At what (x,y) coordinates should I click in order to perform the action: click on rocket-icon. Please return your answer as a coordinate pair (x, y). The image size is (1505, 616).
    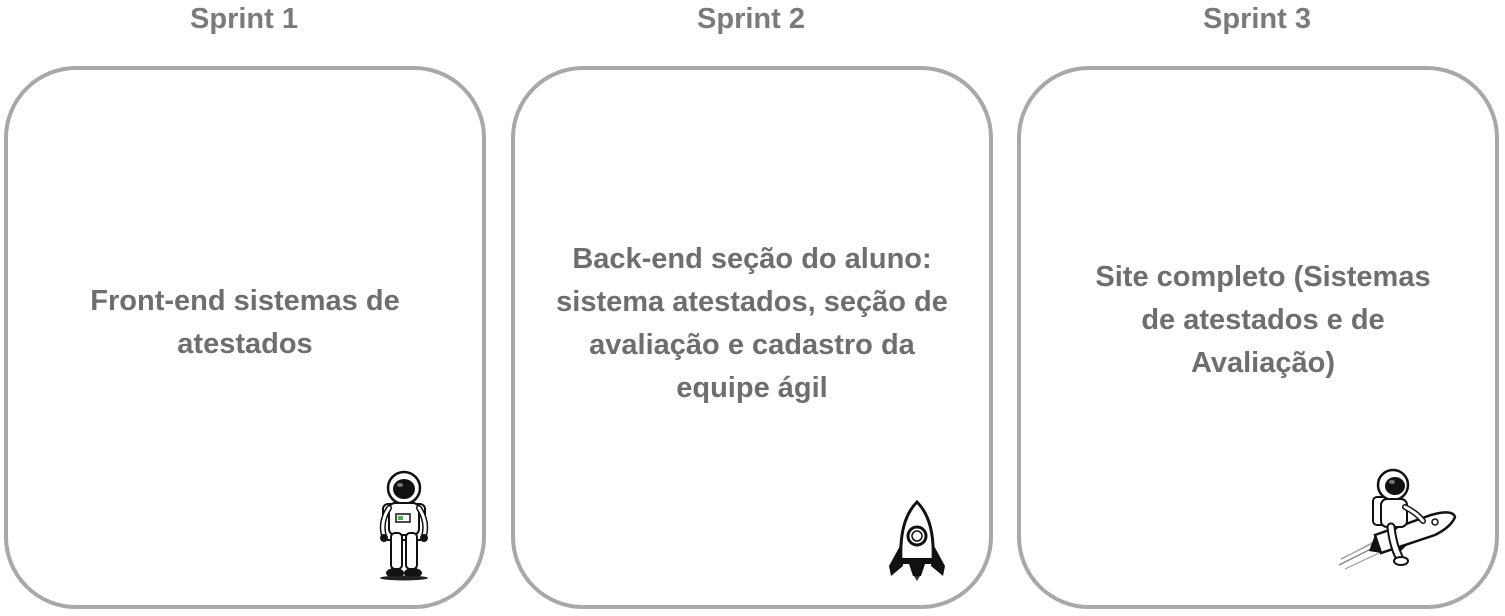
    Looking at the image, I should click on (917, 540).